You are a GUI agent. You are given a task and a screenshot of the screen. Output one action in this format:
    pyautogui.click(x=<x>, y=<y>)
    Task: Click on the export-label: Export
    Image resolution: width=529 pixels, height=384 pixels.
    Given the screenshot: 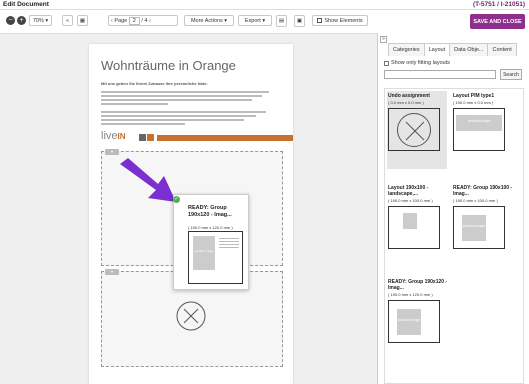 What is the action you would take?
    pyautogui.click(x=252, y=20)
    